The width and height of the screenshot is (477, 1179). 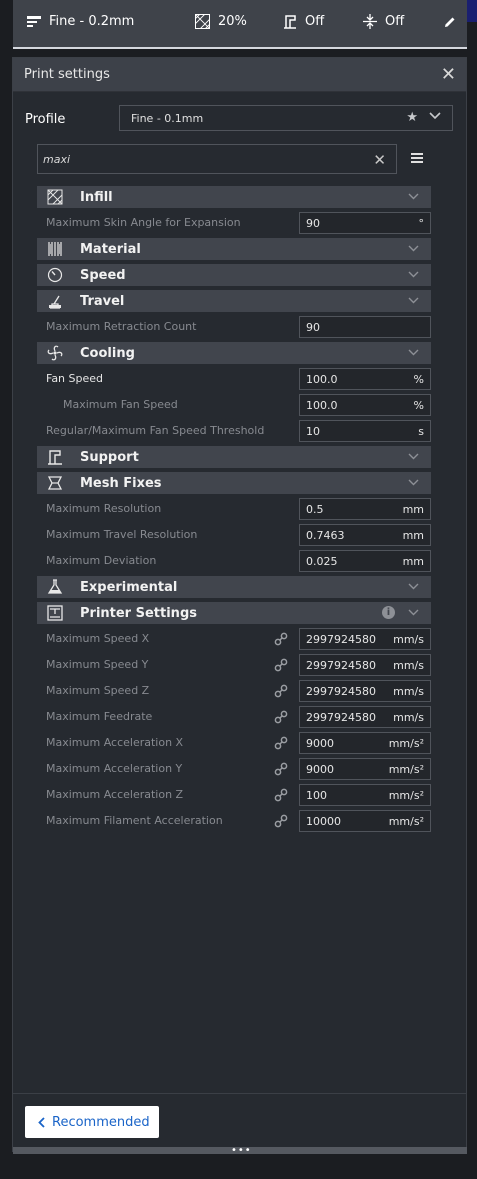 I want to click on category-cooling: Cooling, so click(x=234, y=353).